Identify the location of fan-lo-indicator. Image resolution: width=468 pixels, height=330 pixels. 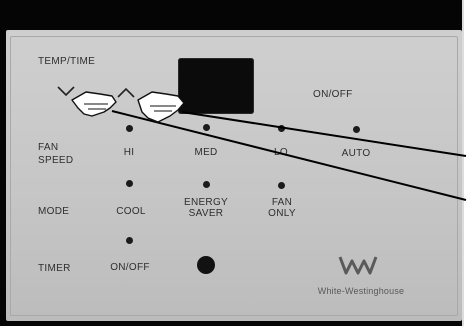
(281, 128).